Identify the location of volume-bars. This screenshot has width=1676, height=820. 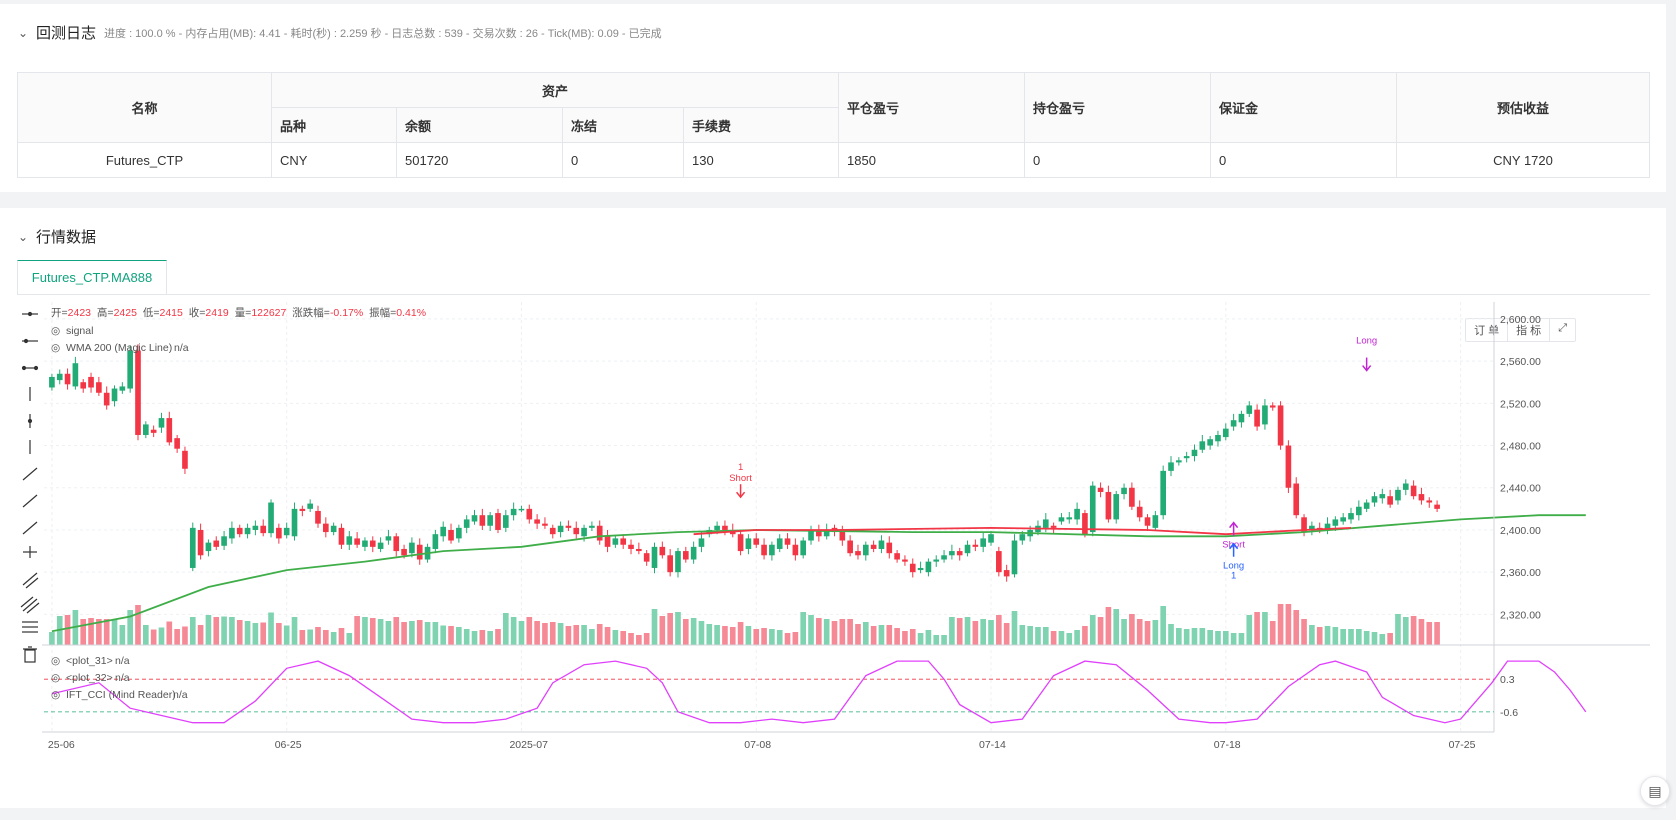
(744, 624).